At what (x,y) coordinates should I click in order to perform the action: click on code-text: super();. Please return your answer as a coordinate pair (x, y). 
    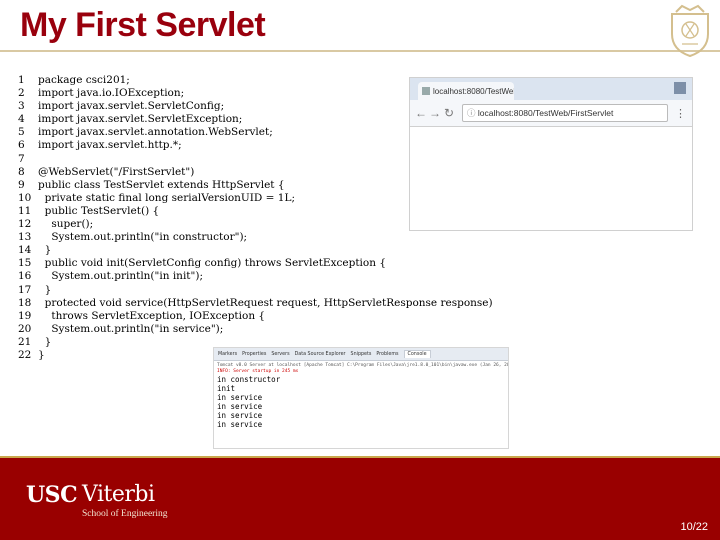
    Looking at the image, I should click on (66, 224).